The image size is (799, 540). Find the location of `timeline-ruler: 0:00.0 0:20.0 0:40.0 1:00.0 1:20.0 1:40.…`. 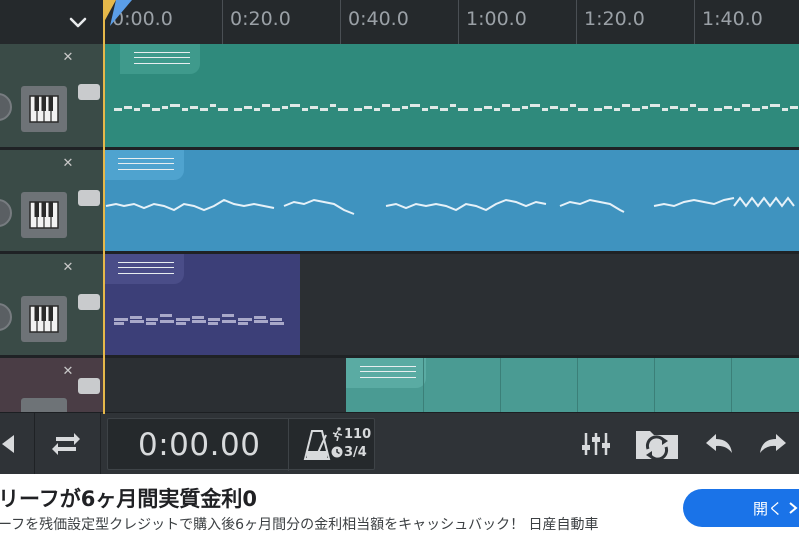

timeline-ruler: 0:00.0 0:20.0 0:40.0 1:00.0 1:20.0 1:40.… is located at coordinates (399, 22).